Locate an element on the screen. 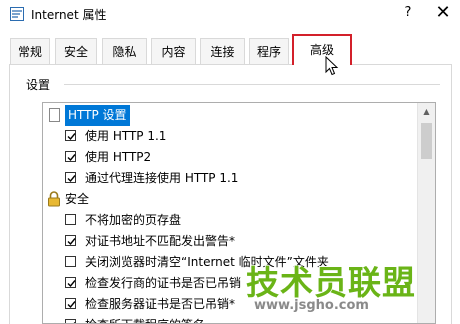 The width and height of the screenshot is (460, 324). watermark-title: 技术员联盟 is located at coordinates (331, 282).